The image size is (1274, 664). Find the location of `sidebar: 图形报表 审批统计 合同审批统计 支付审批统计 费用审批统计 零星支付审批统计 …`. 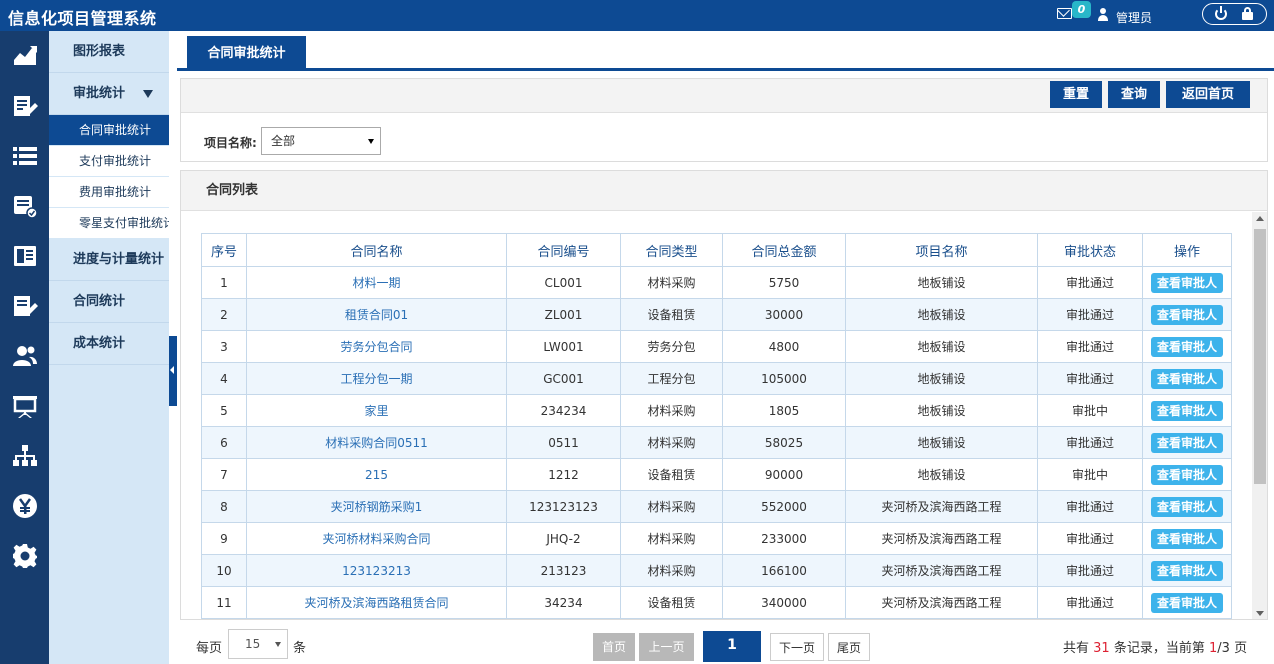

sidebar: 图形报表 审批统计 合同审批统计 支付审批统计 费用审批统计 零星支付审批统计 … is located at coordinates (109, 347).